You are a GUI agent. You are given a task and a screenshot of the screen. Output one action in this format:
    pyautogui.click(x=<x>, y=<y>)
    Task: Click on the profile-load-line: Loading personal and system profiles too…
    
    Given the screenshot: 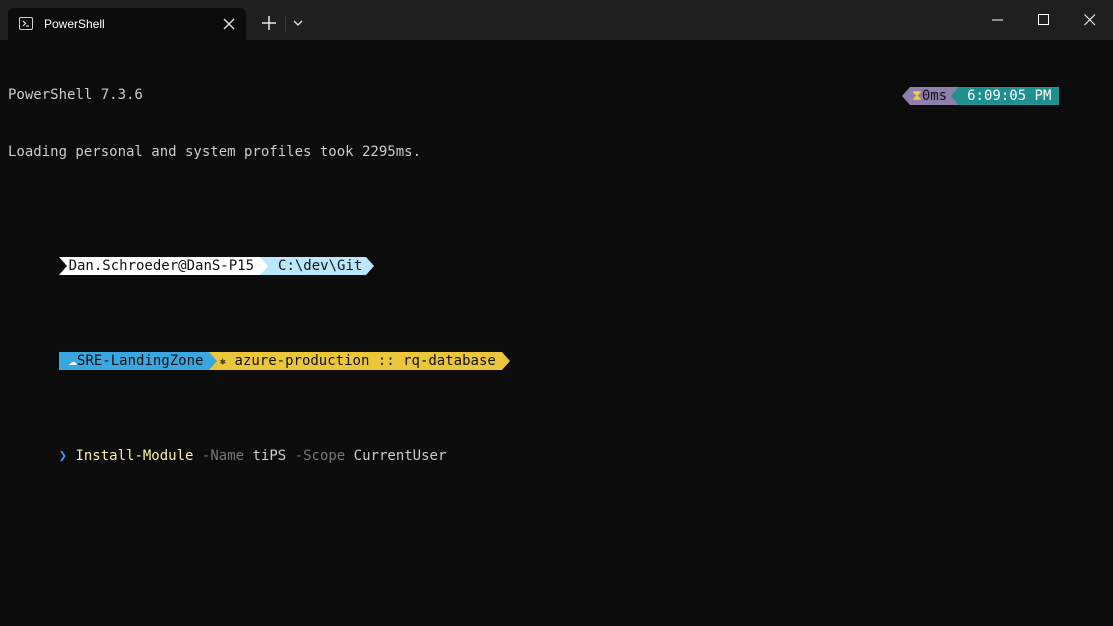 What is the action you would take?
    pyautogui.click(x=215, y=152)
    